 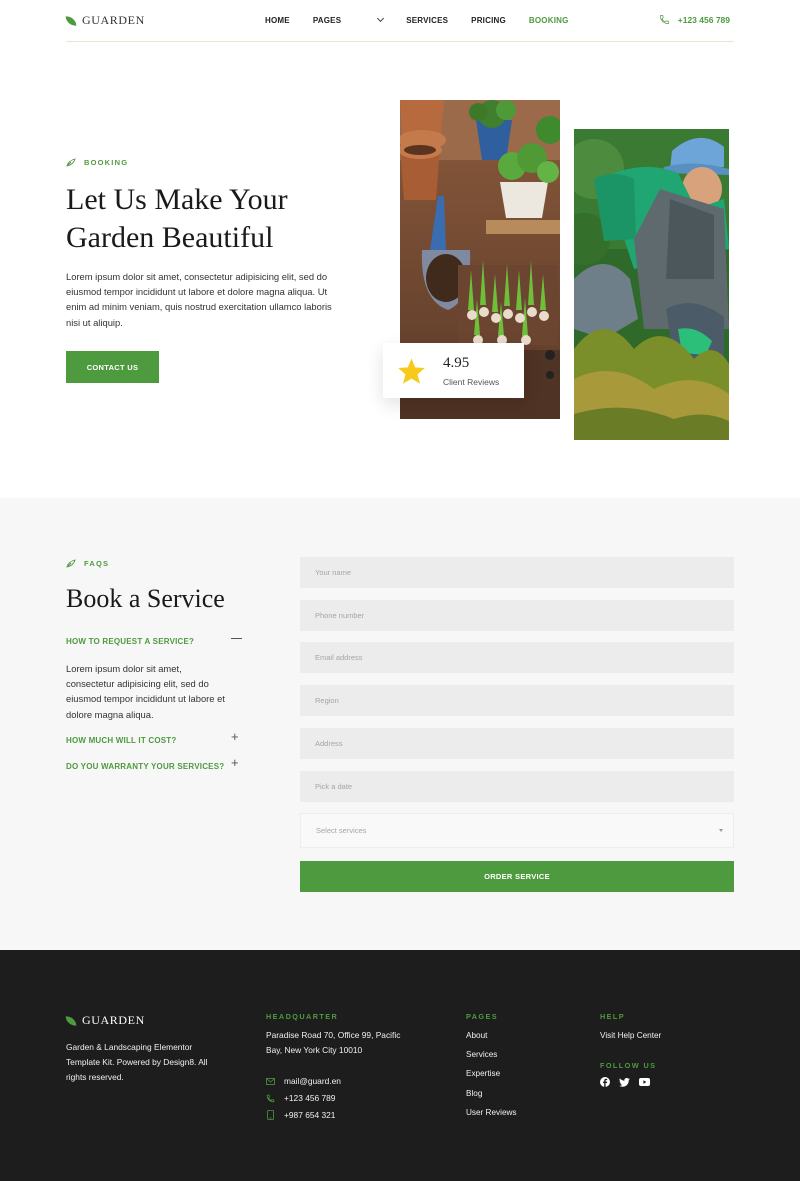 What do you see at coordinates (170, 237) in the screenshot?
I see `hero-title-line-2: Garden Beautiful` at bounding box center [170, 237].